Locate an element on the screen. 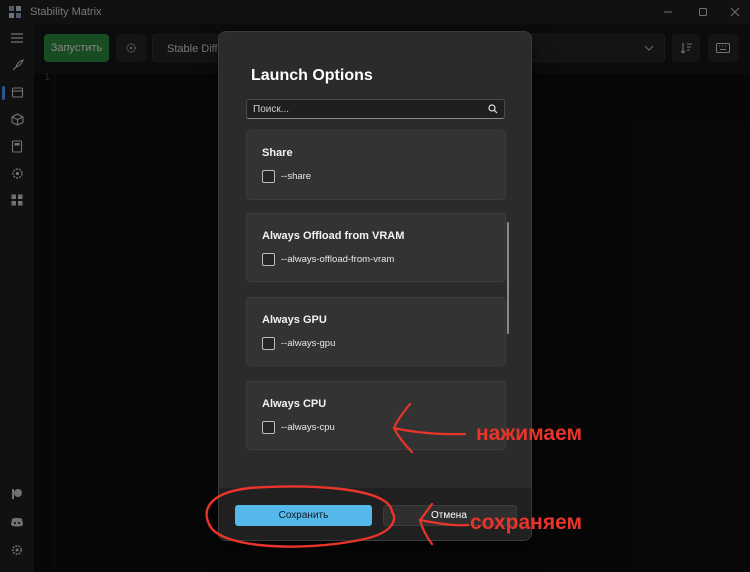 This screenshot has width=750, height=572. option-title: Share is located at coordinates (277, 153).